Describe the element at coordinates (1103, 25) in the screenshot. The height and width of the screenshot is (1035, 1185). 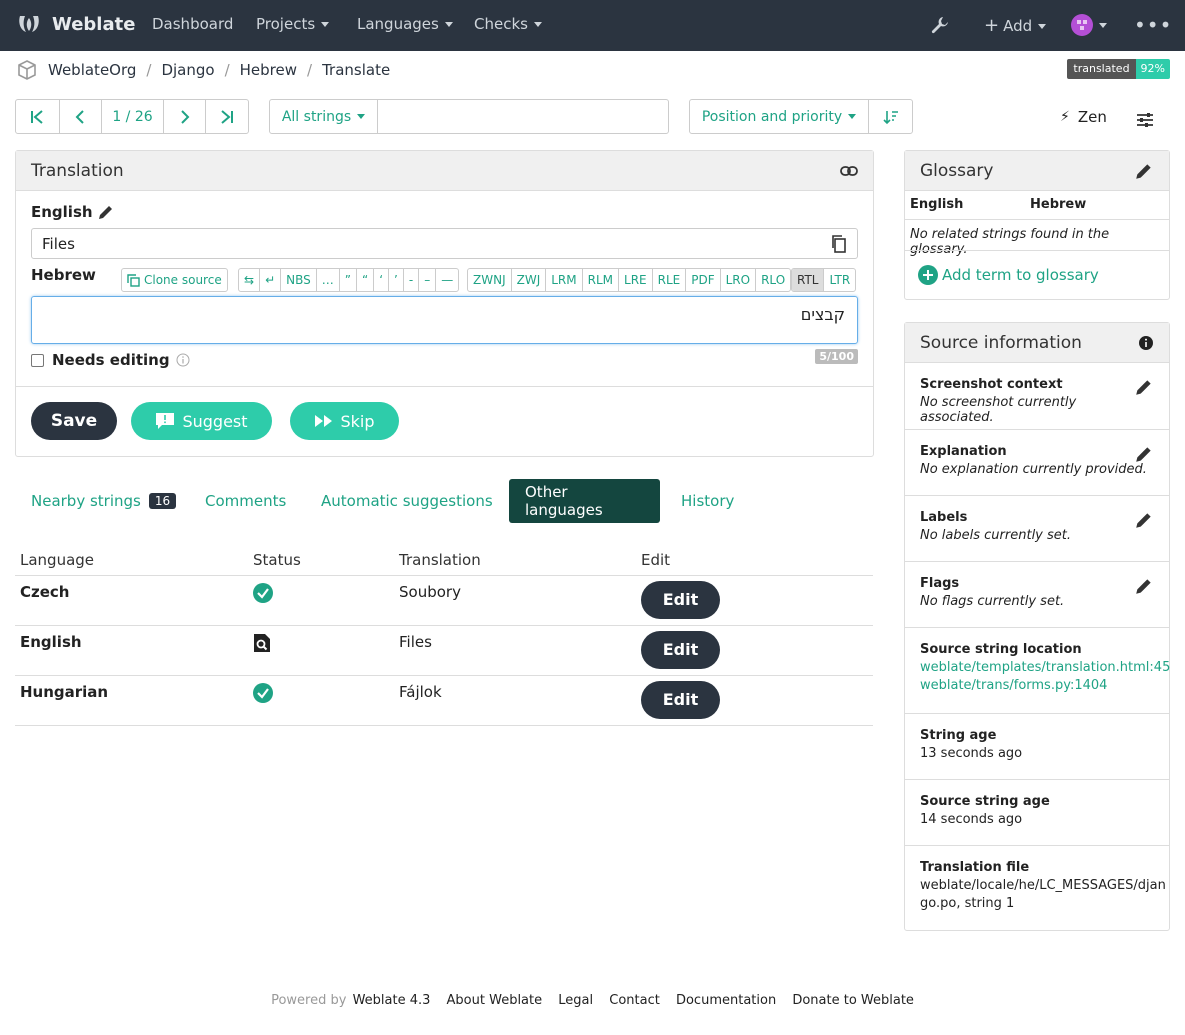
I see `chevron-down-icon` at that location.